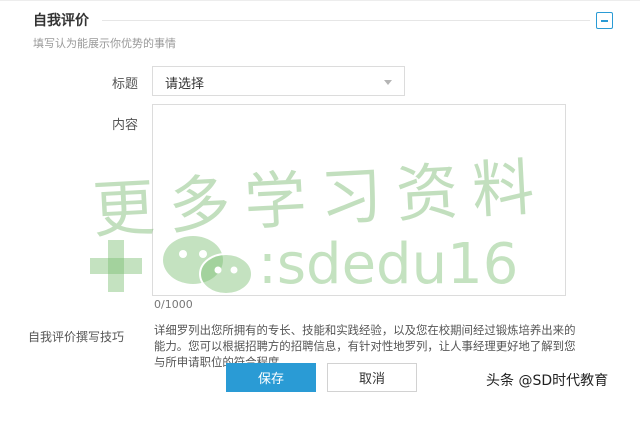 This screenshot has height=431, width=640. I want to click on collapse-button, so click(604, 20).